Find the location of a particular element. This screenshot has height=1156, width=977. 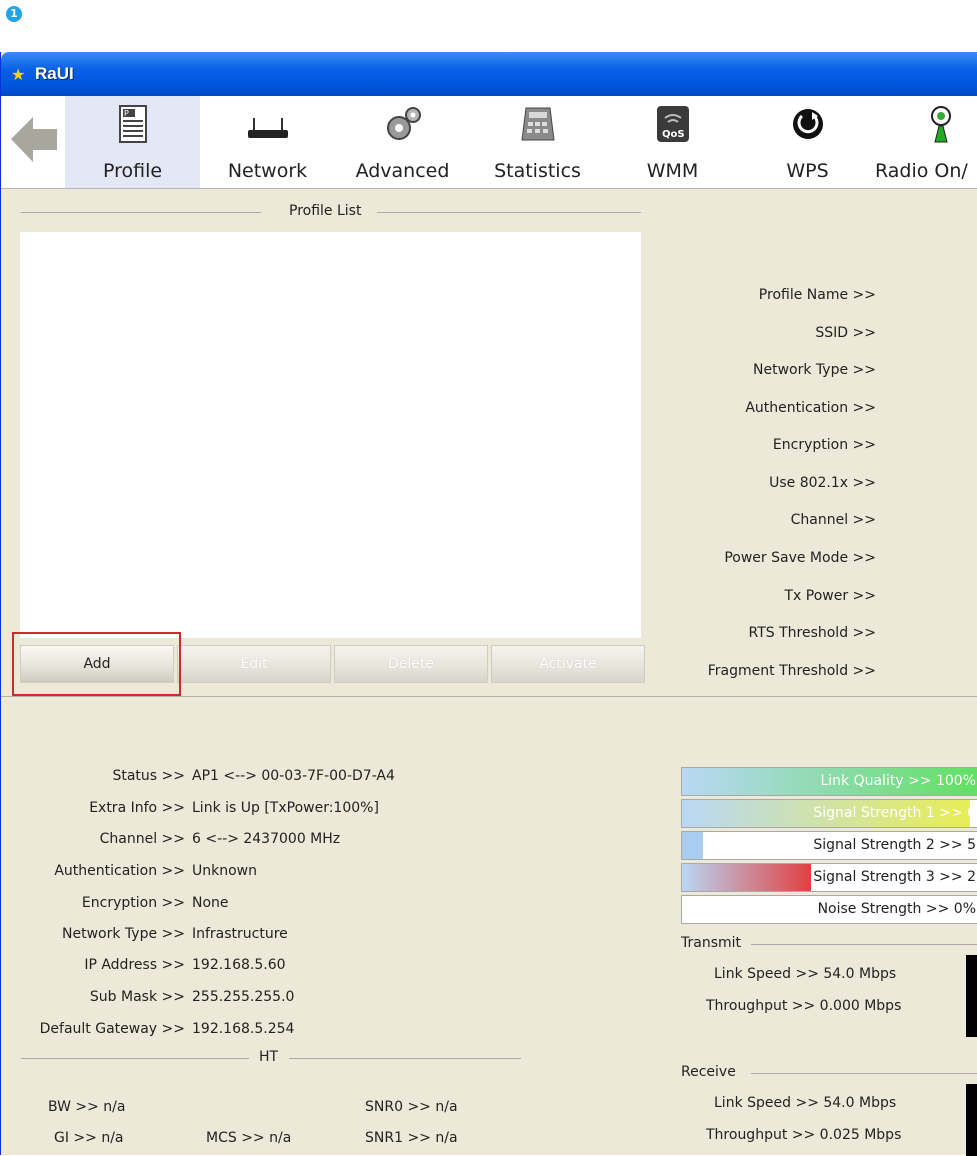

tab-statistics: Statistics is located at coordinates (537, 142).